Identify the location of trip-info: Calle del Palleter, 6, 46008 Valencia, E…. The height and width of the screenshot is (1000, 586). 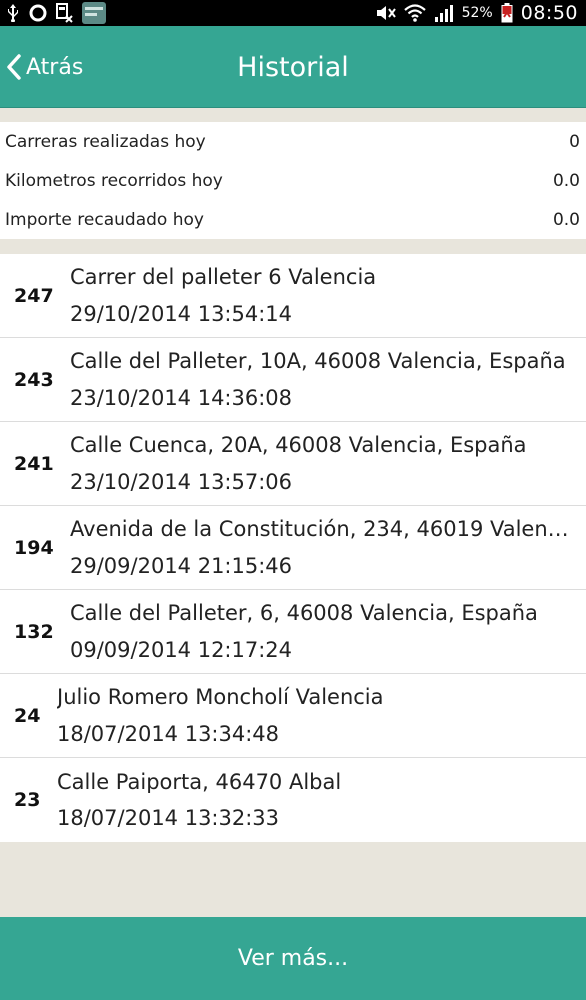
(328, 631).